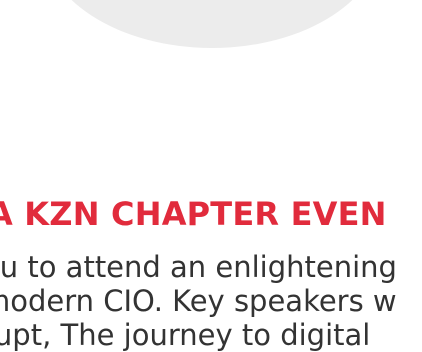  I want to click on description-line: modern CIO. Key speakers w, so click(198, 301).